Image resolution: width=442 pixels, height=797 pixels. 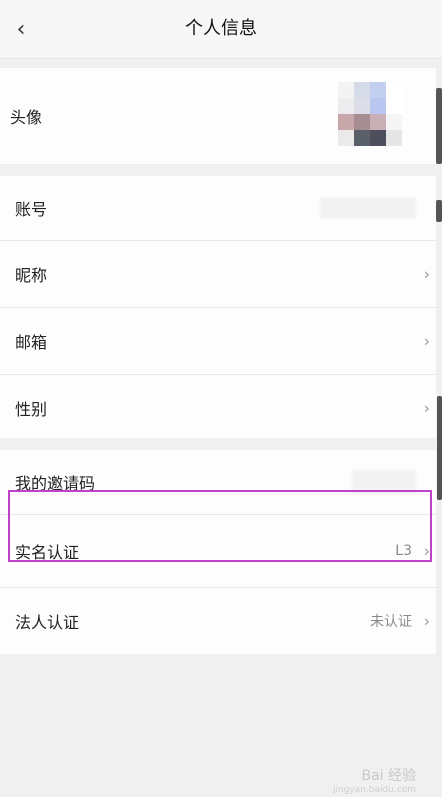 What do you see at coordinates (47, 552) in the screenshot?
I see `realname-verify-label: 实名认证` at bounding box center [47, 552].